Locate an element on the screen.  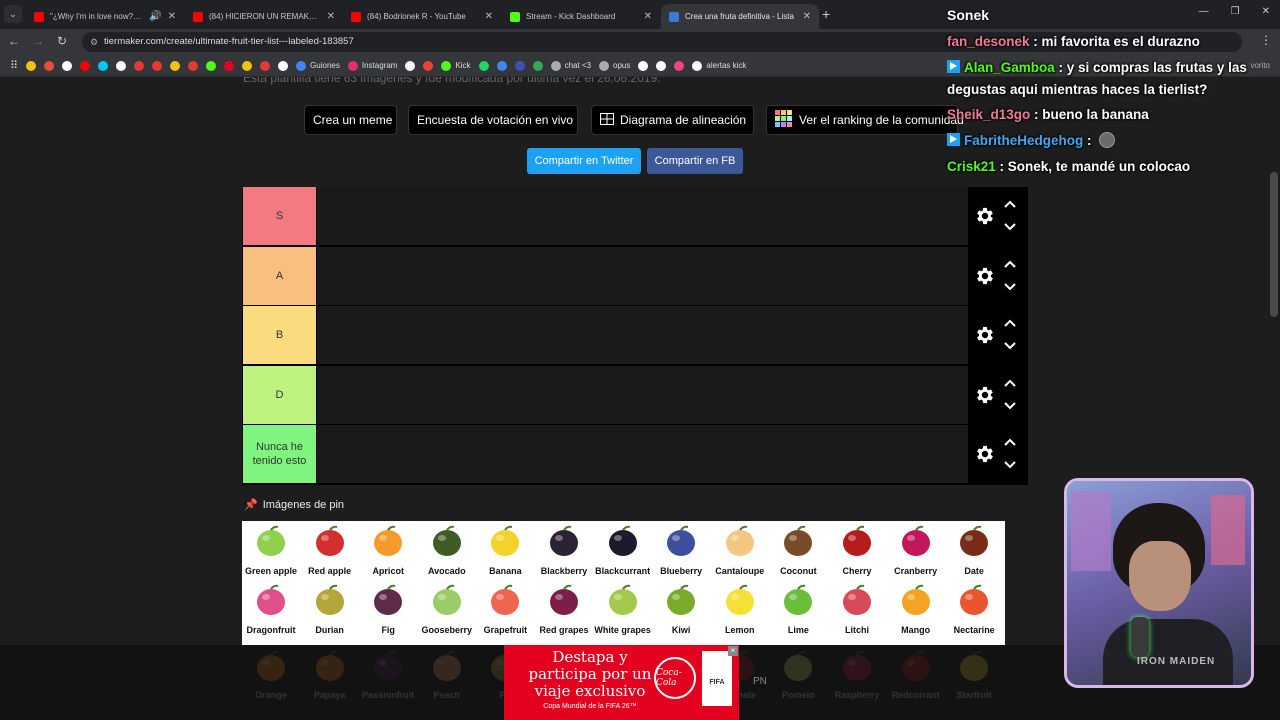
fruit-item: Cantaloupe is located at coordinates (740, 550).